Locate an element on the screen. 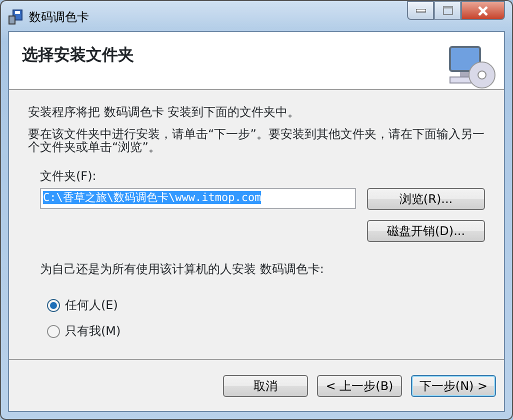 The height and width of the screenshot is (420, 513). close-button is located at coordinates (483, 10).